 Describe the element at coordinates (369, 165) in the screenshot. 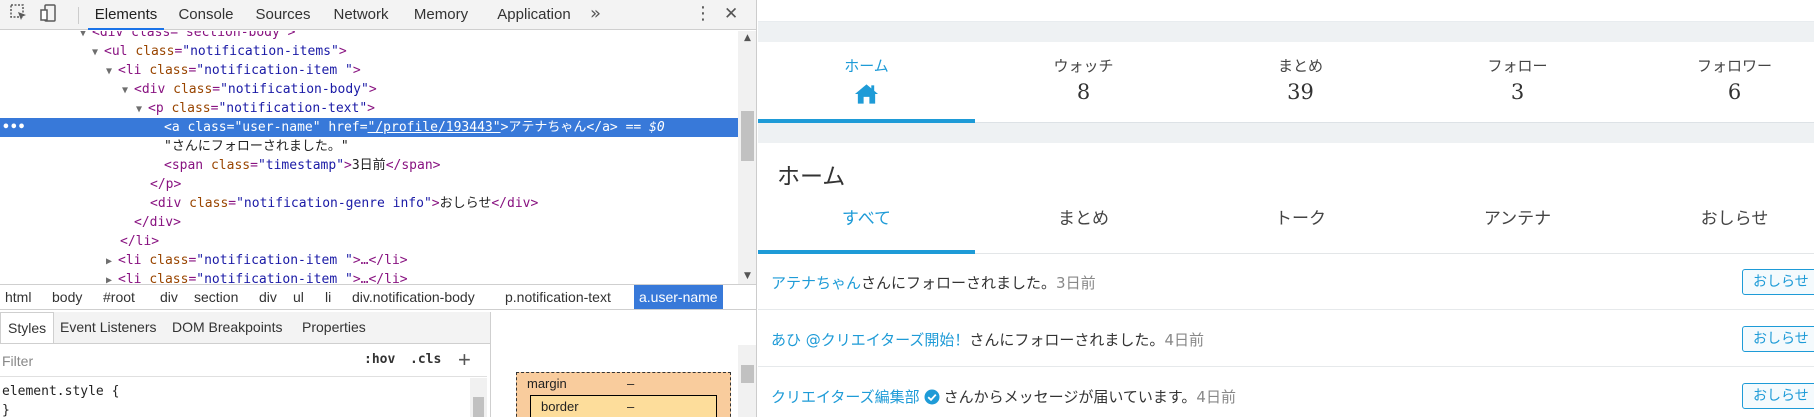

I see `dom-node-span: <span class="timestamp">3日前</span>` at that location.